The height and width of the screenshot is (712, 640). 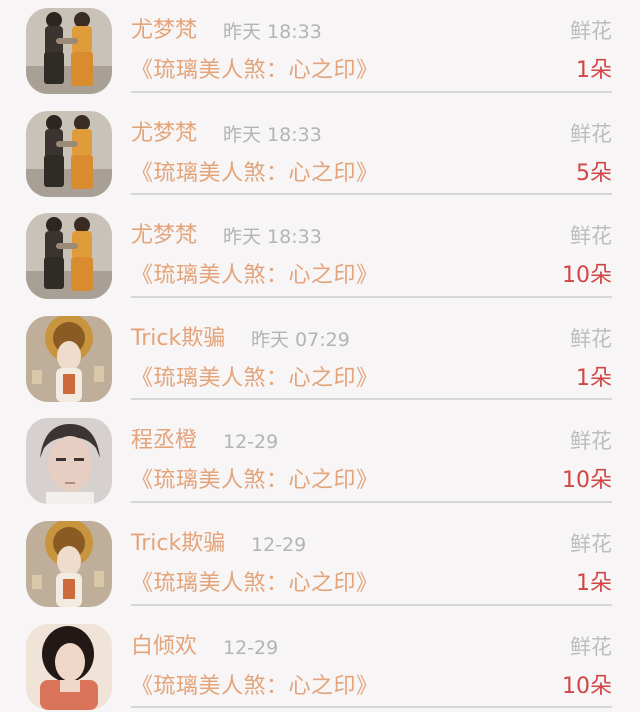 I want to click on gift-list-row: 尤梦梵 昨天 18:33 鲜花 《琉璃美人煞：心之印》 1朵, so click(x=320, y=51).